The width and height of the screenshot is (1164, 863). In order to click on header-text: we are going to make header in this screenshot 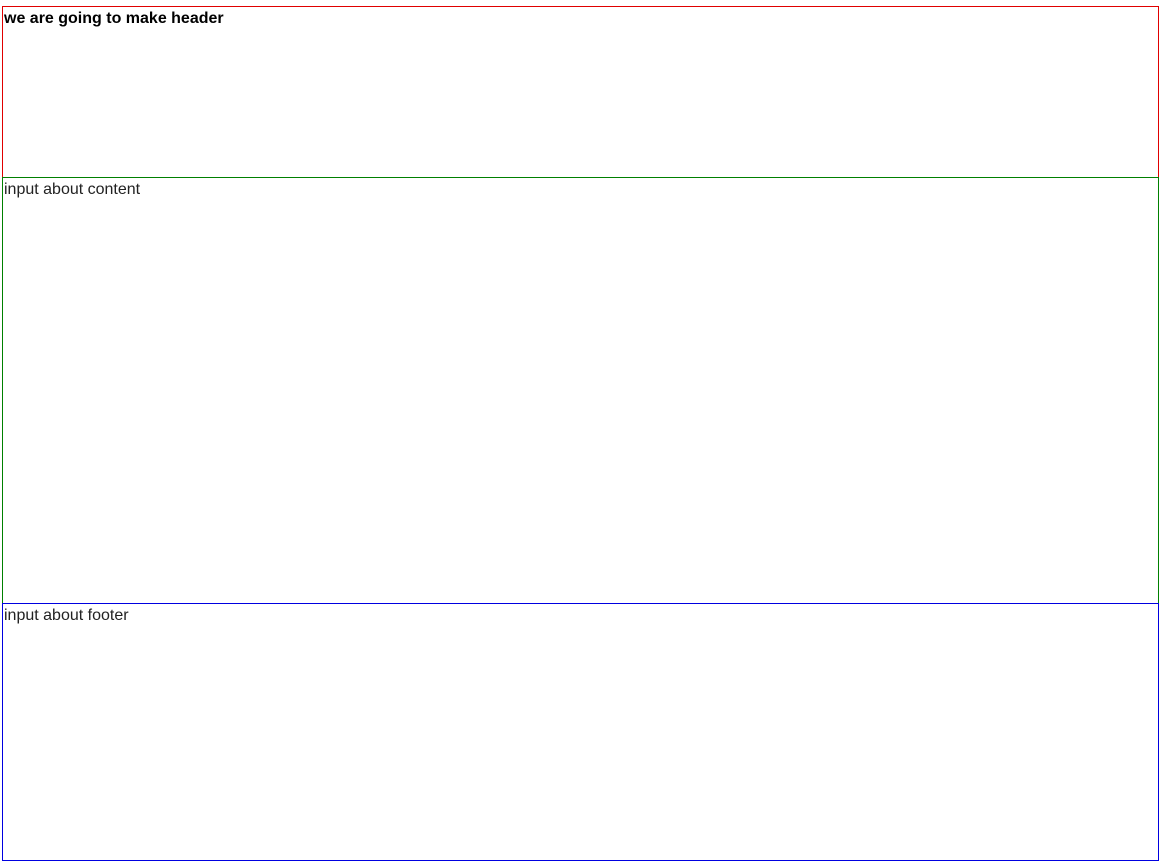, I will do `click(114, 18)`.